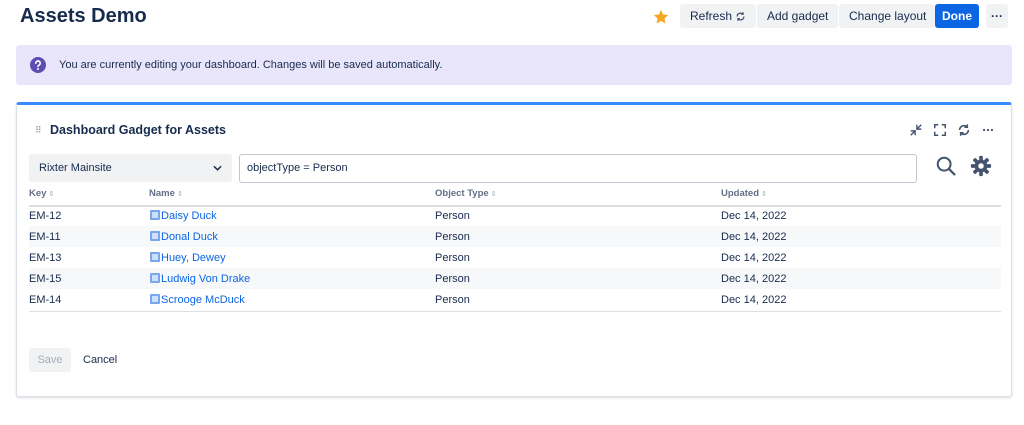  I want to click on table-row: EM-14 Scrooge McDuck Person Dec 14, 2022, so click(515, 299).